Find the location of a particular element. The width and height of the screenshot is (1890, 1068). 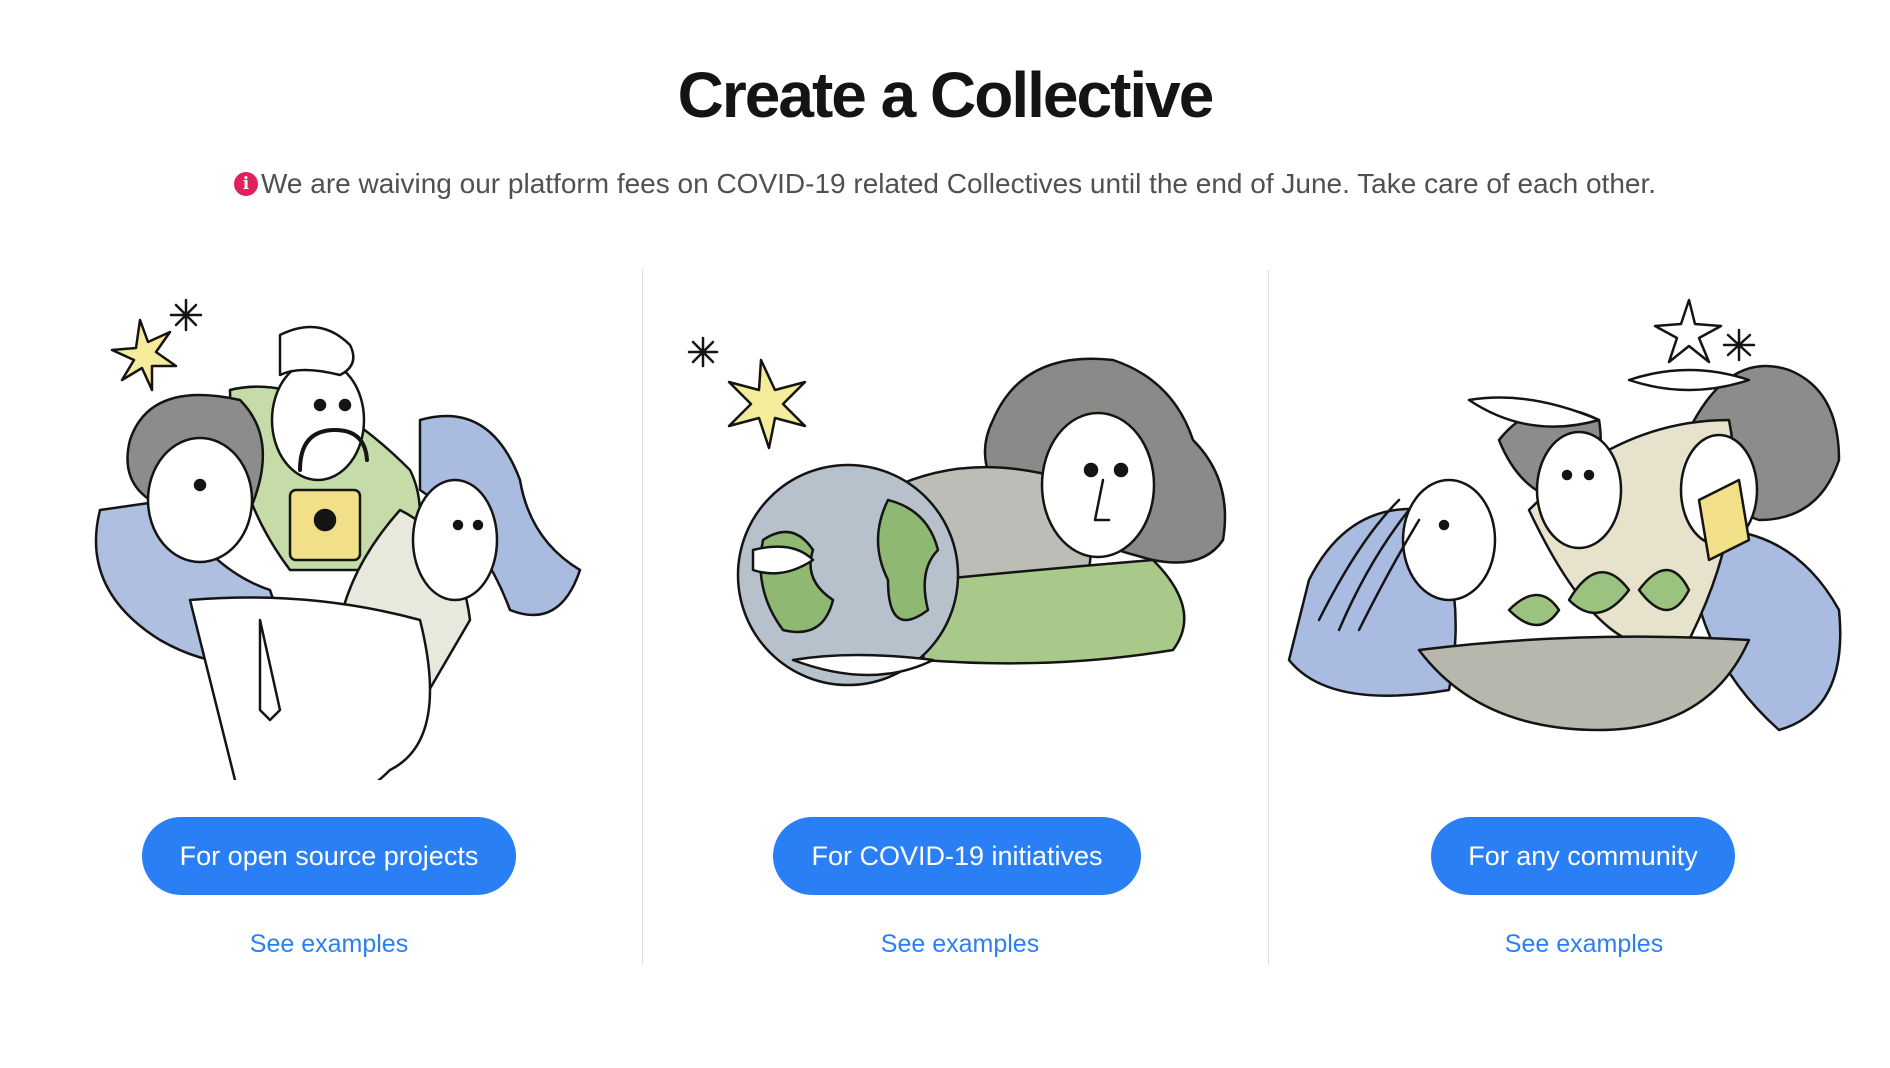

open-source-button: For open source projects is located at coordinates (329, 856).